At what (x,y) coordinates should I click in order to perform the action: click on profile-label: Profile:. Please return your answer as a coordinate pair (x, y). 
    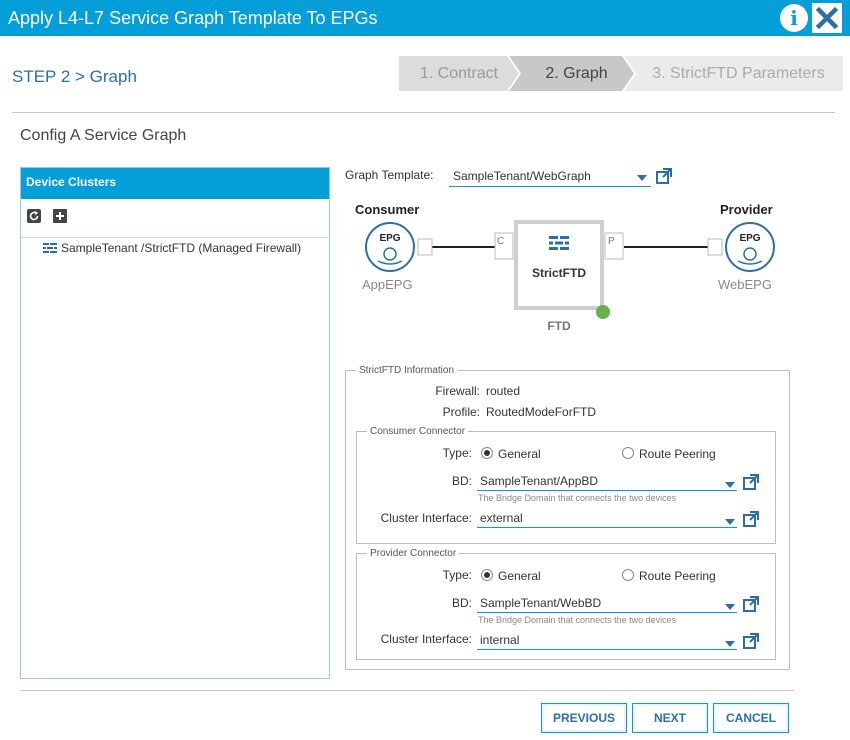
    Looking at the image, I should click on (461, 412).